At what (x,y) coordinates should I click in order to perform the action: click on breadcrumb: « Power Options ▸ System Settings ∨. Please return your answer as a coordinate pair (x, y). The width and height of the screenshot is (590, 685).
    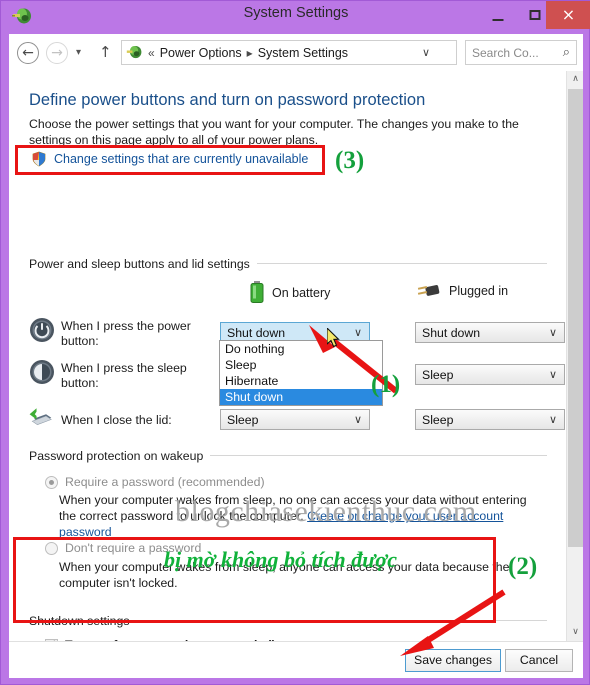
    Looking at the image, I should click on (289, 52).